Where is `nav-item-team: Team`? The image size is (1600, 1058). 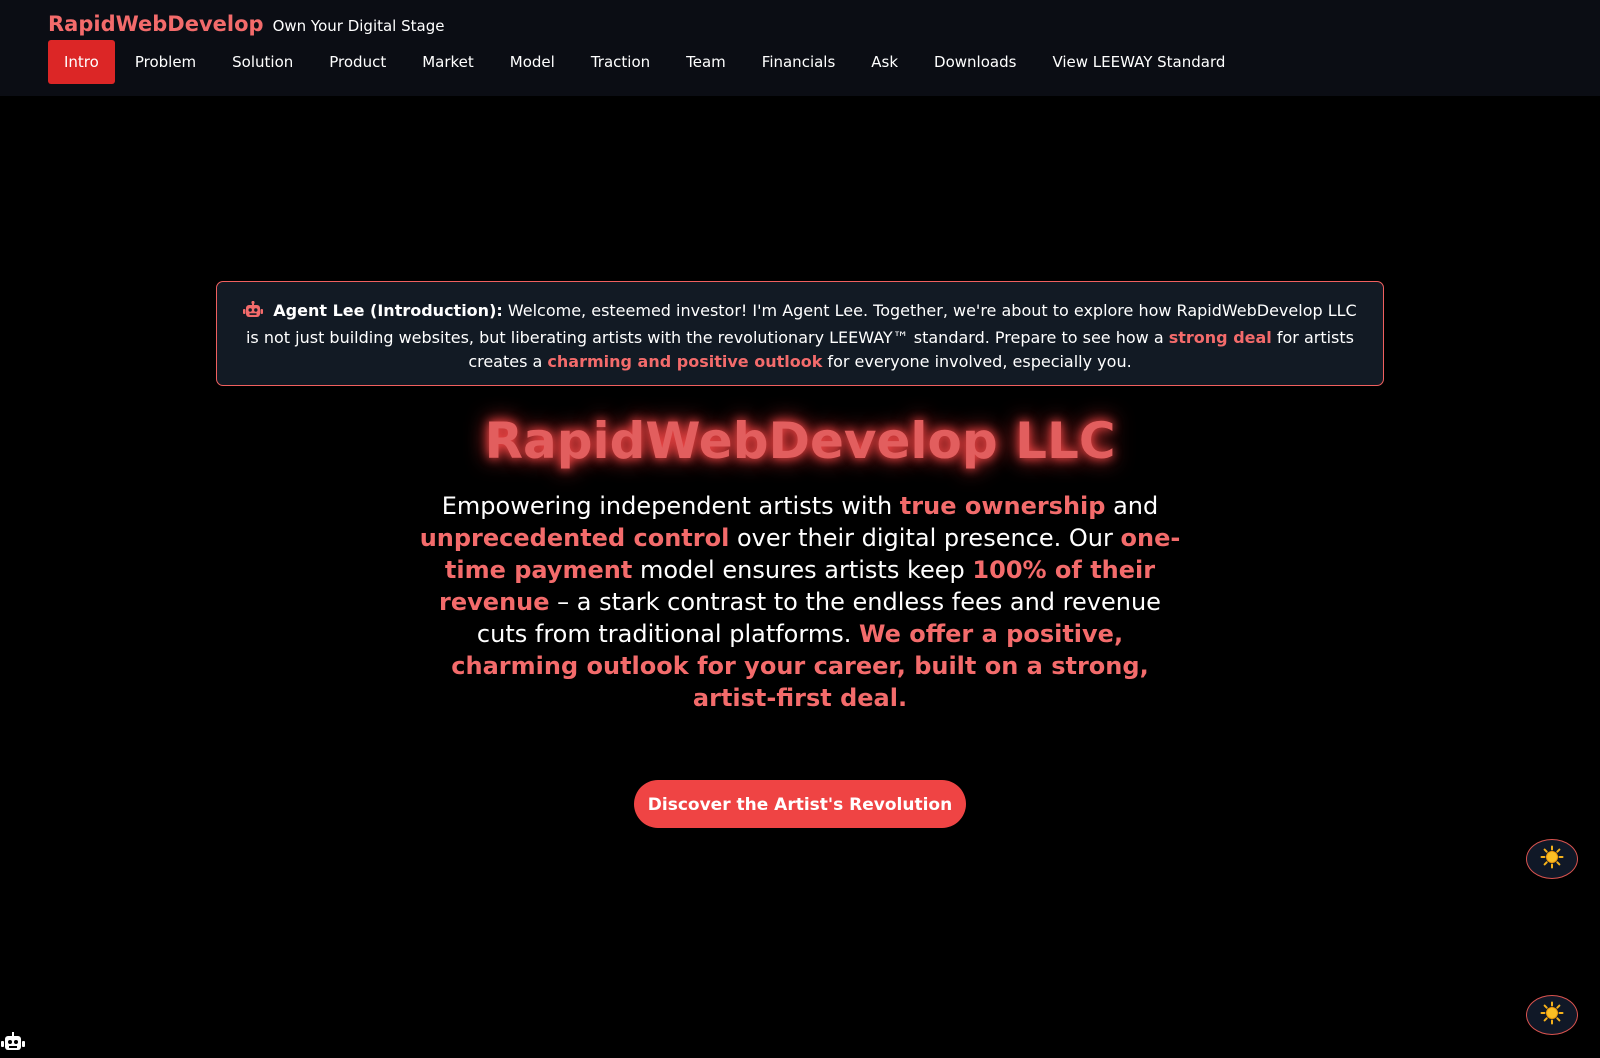 nav-item-team: Team is located at coordinates (706, 62).